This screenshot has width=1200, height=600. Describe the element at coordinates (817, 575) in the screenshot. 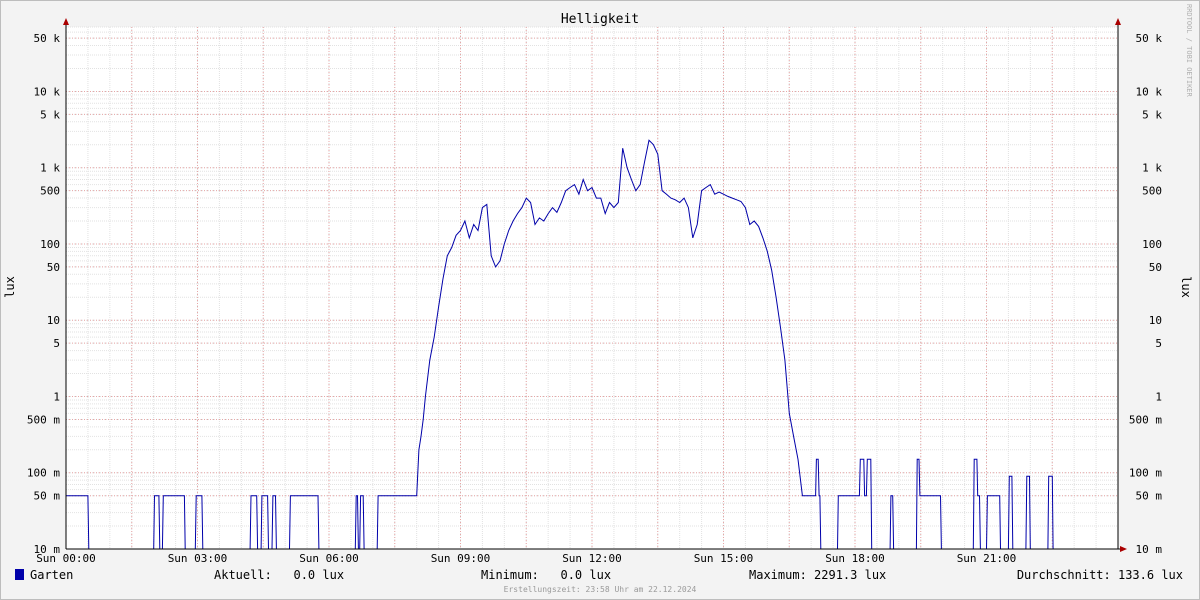

I see `legend-maximum: Maximum: 2291.3 lux` at that location.